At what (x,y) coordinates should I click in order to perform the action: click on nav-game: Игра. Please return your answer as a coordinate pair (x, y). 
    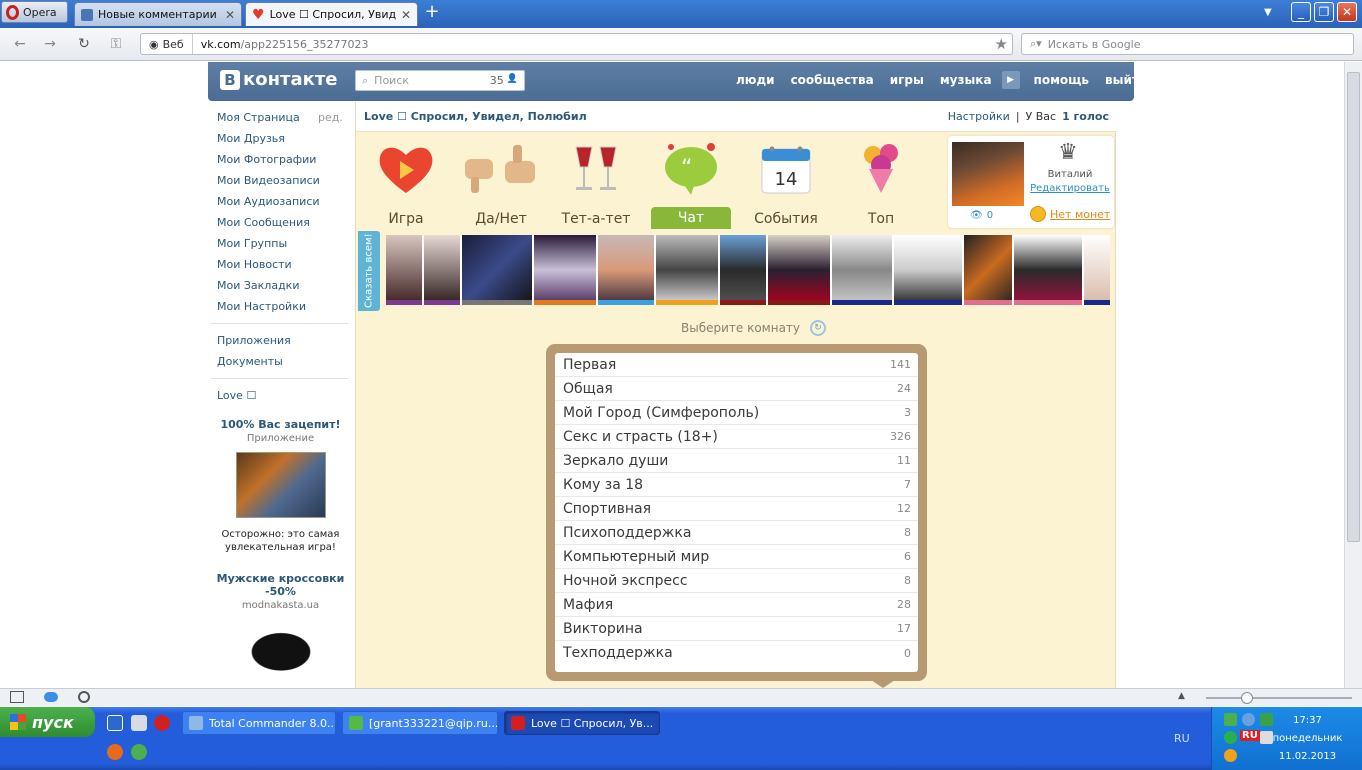
    Looking at the image, I should click on (406, 181).